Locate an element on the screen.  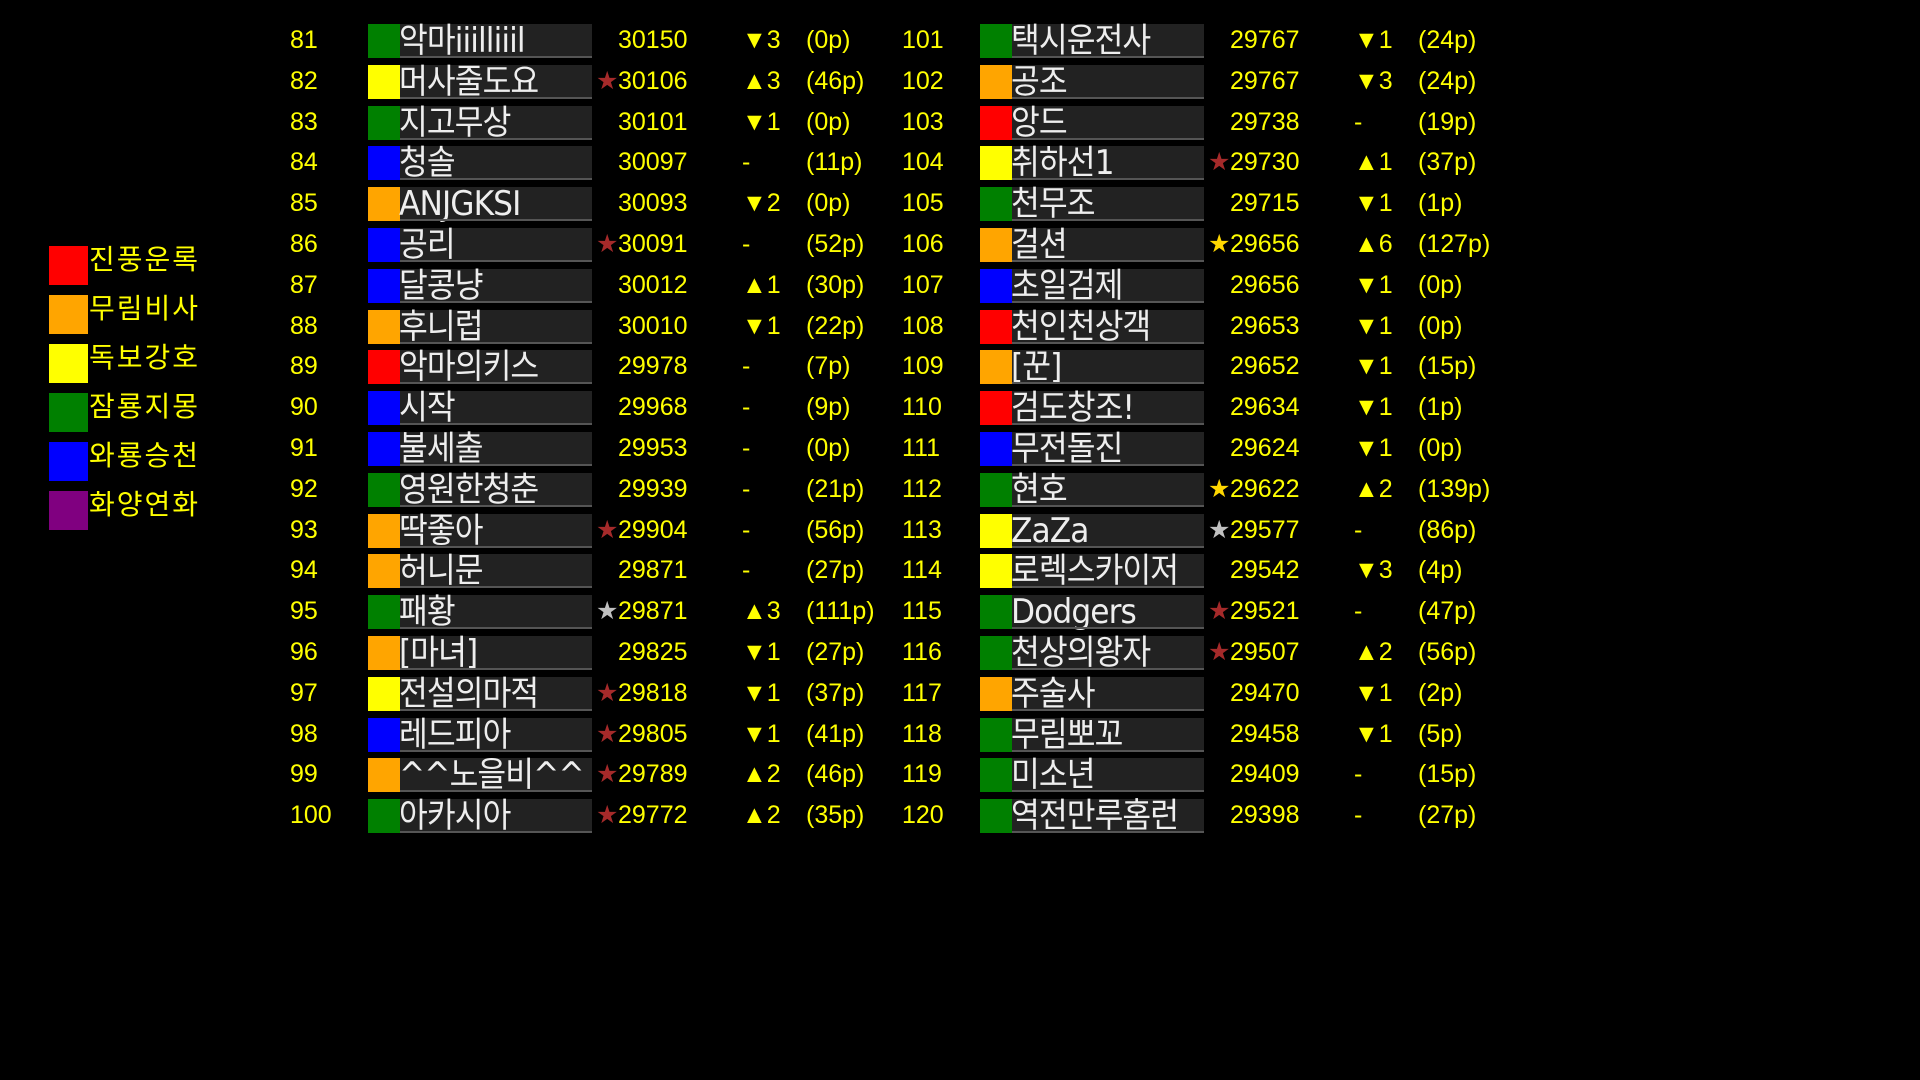
player-name-bar: 무전돌진 is located at coordinates (1092, 448).